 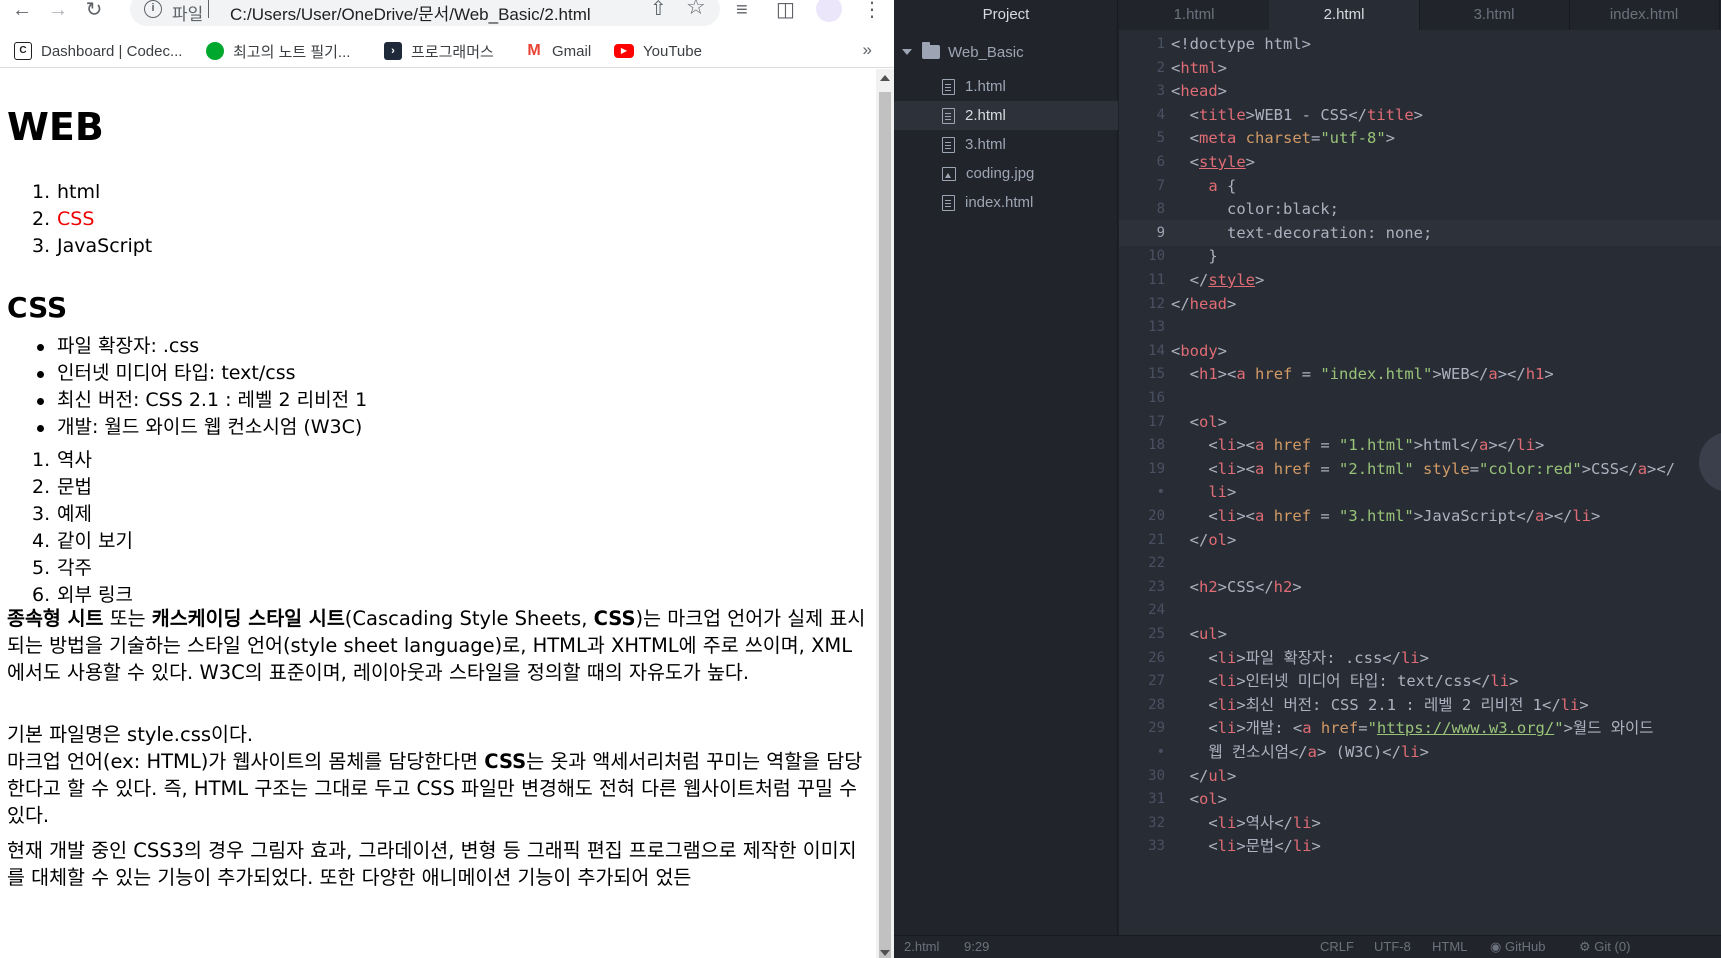 I want to click on tree-file-3-html: 3.html, so click(x=1006, y=144).